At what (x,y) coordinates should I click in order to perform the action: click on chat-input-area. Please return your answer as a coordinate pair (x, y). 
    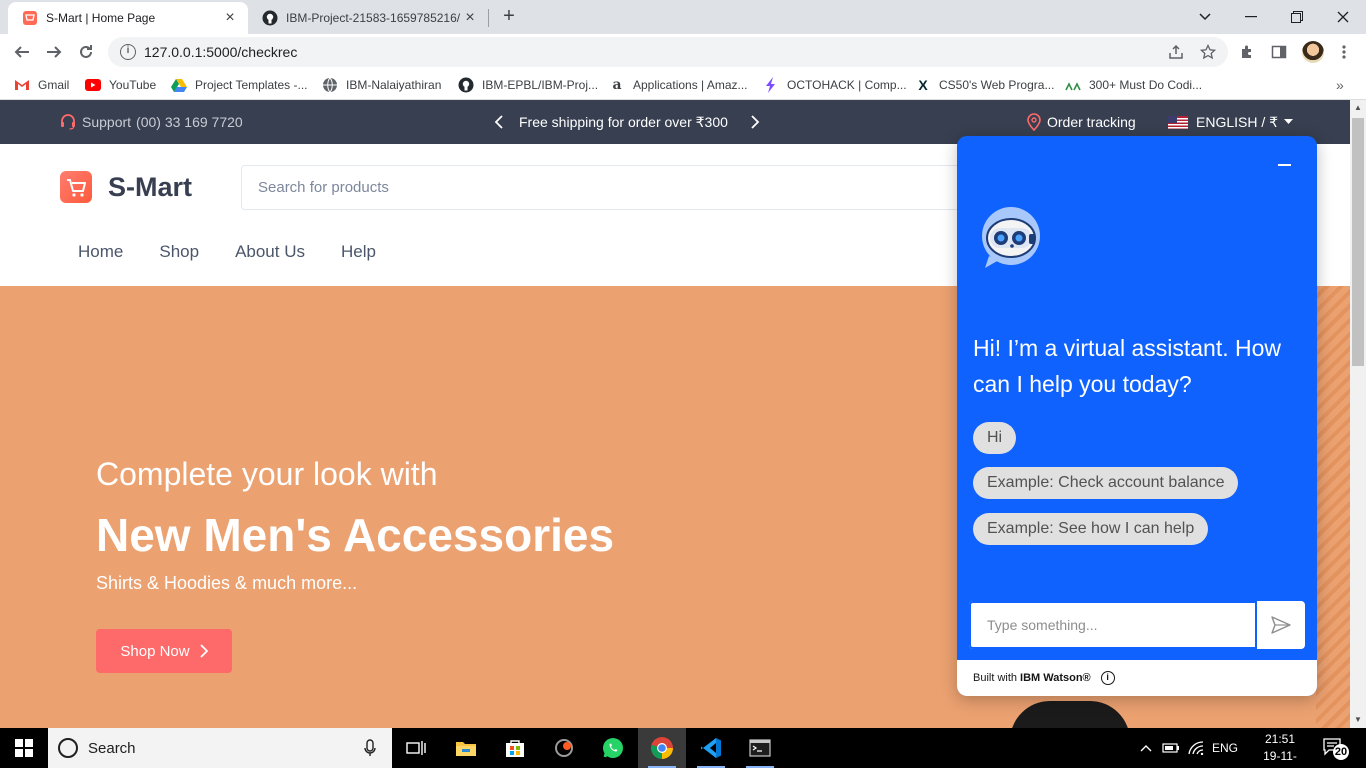
    Looking at the image, I should click on (1137, 625).